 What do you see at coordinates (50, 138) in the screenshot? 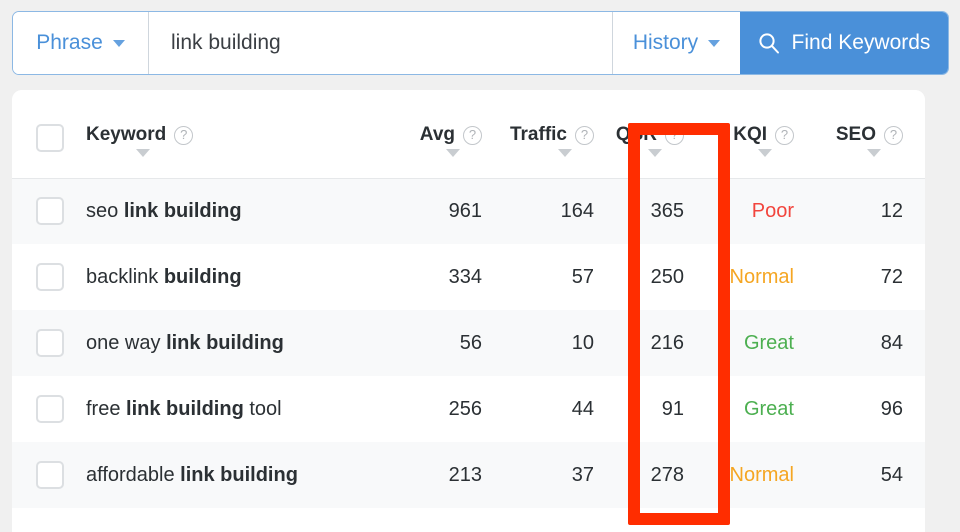
I see `select-all-checkbox` at bounding box center [50, 138].